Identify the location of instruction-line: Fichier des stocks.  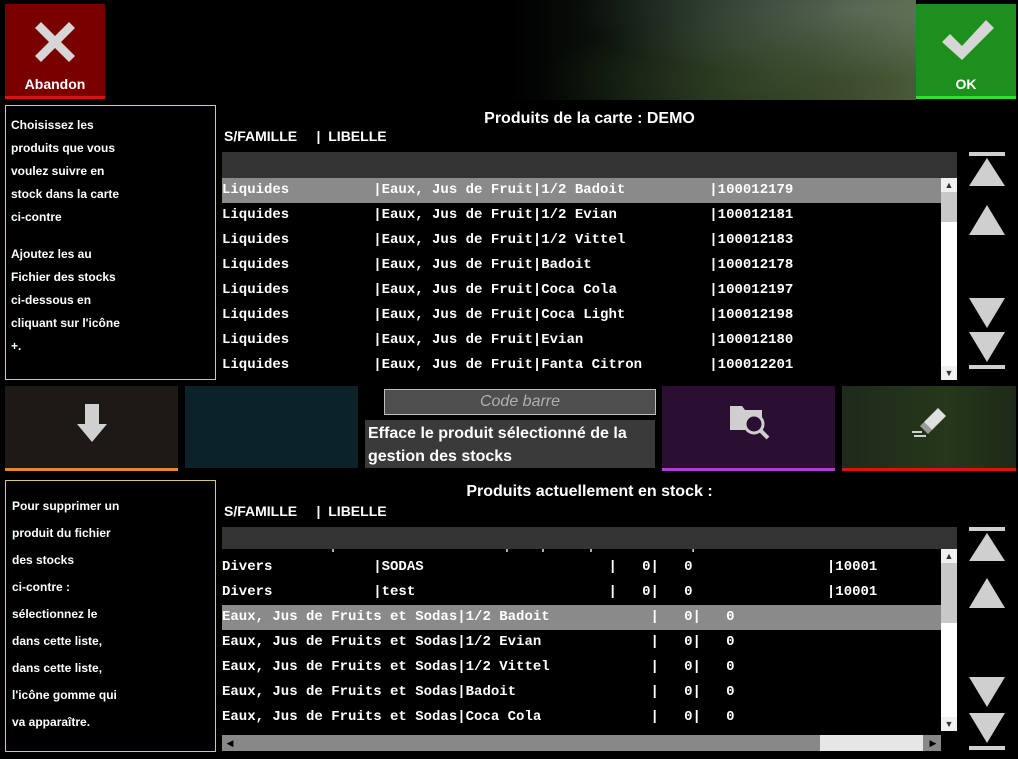
(63, 277).